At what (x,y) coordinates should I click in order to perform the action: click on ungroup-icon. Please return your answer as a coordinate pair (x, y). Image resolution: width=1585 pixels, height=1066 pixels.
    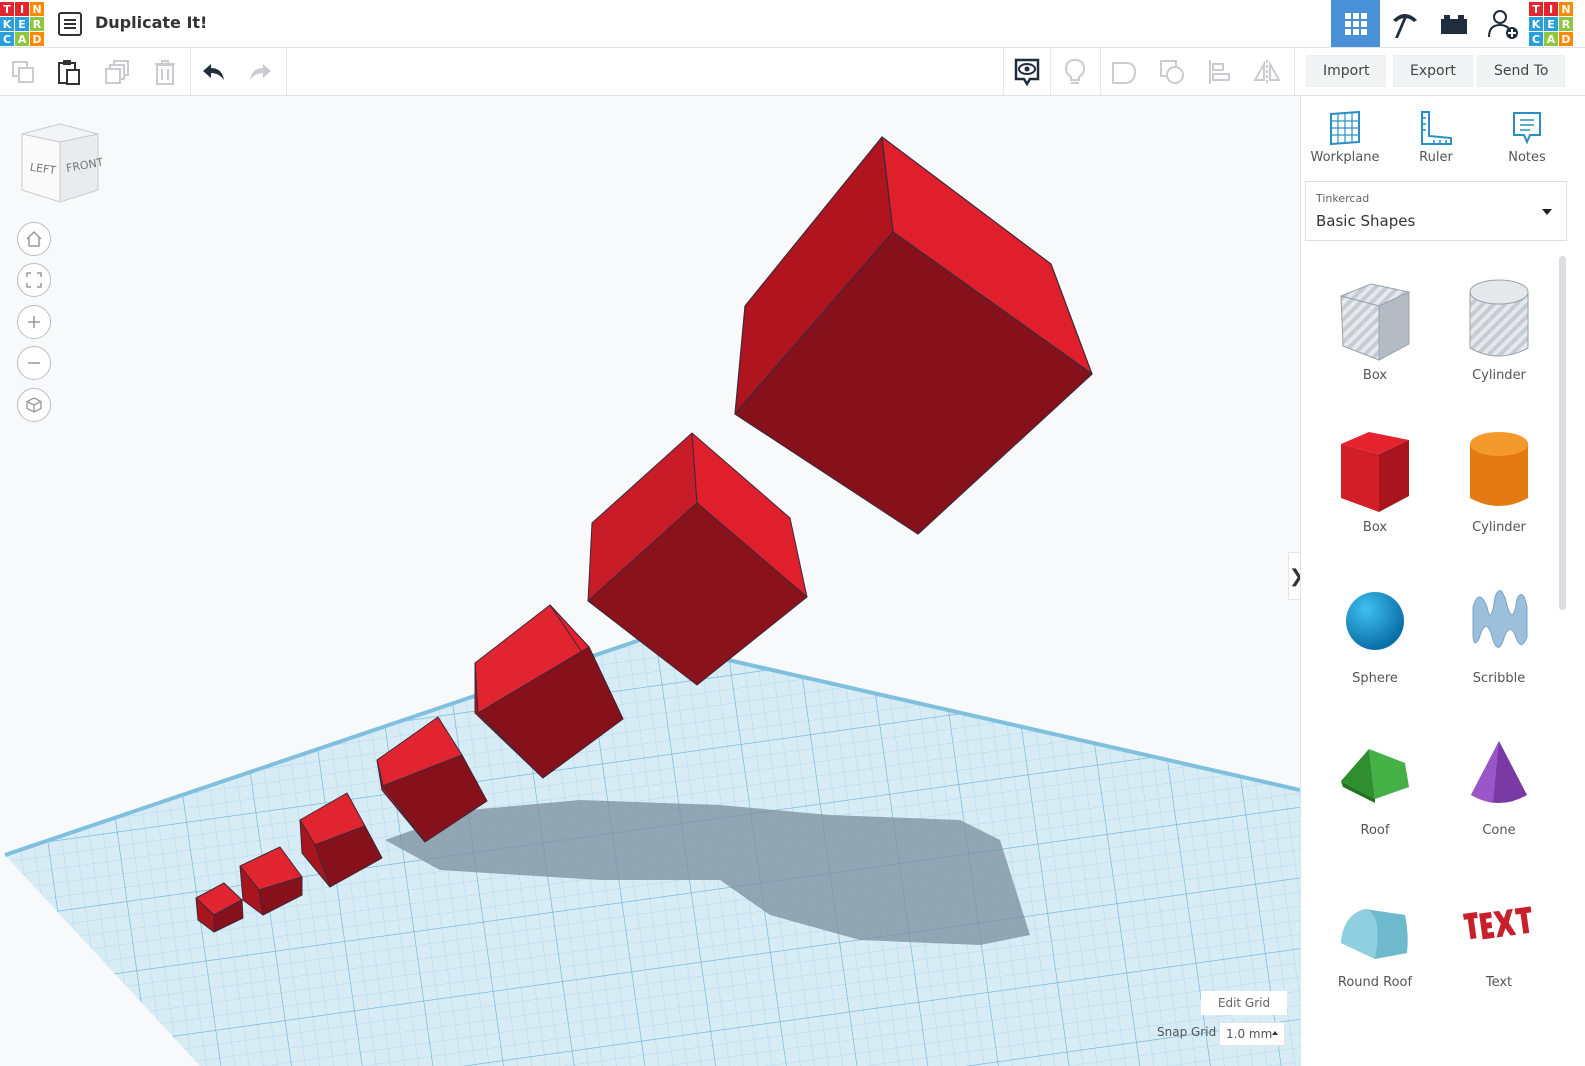
    Looking at the image, I should click on (1172, 72).